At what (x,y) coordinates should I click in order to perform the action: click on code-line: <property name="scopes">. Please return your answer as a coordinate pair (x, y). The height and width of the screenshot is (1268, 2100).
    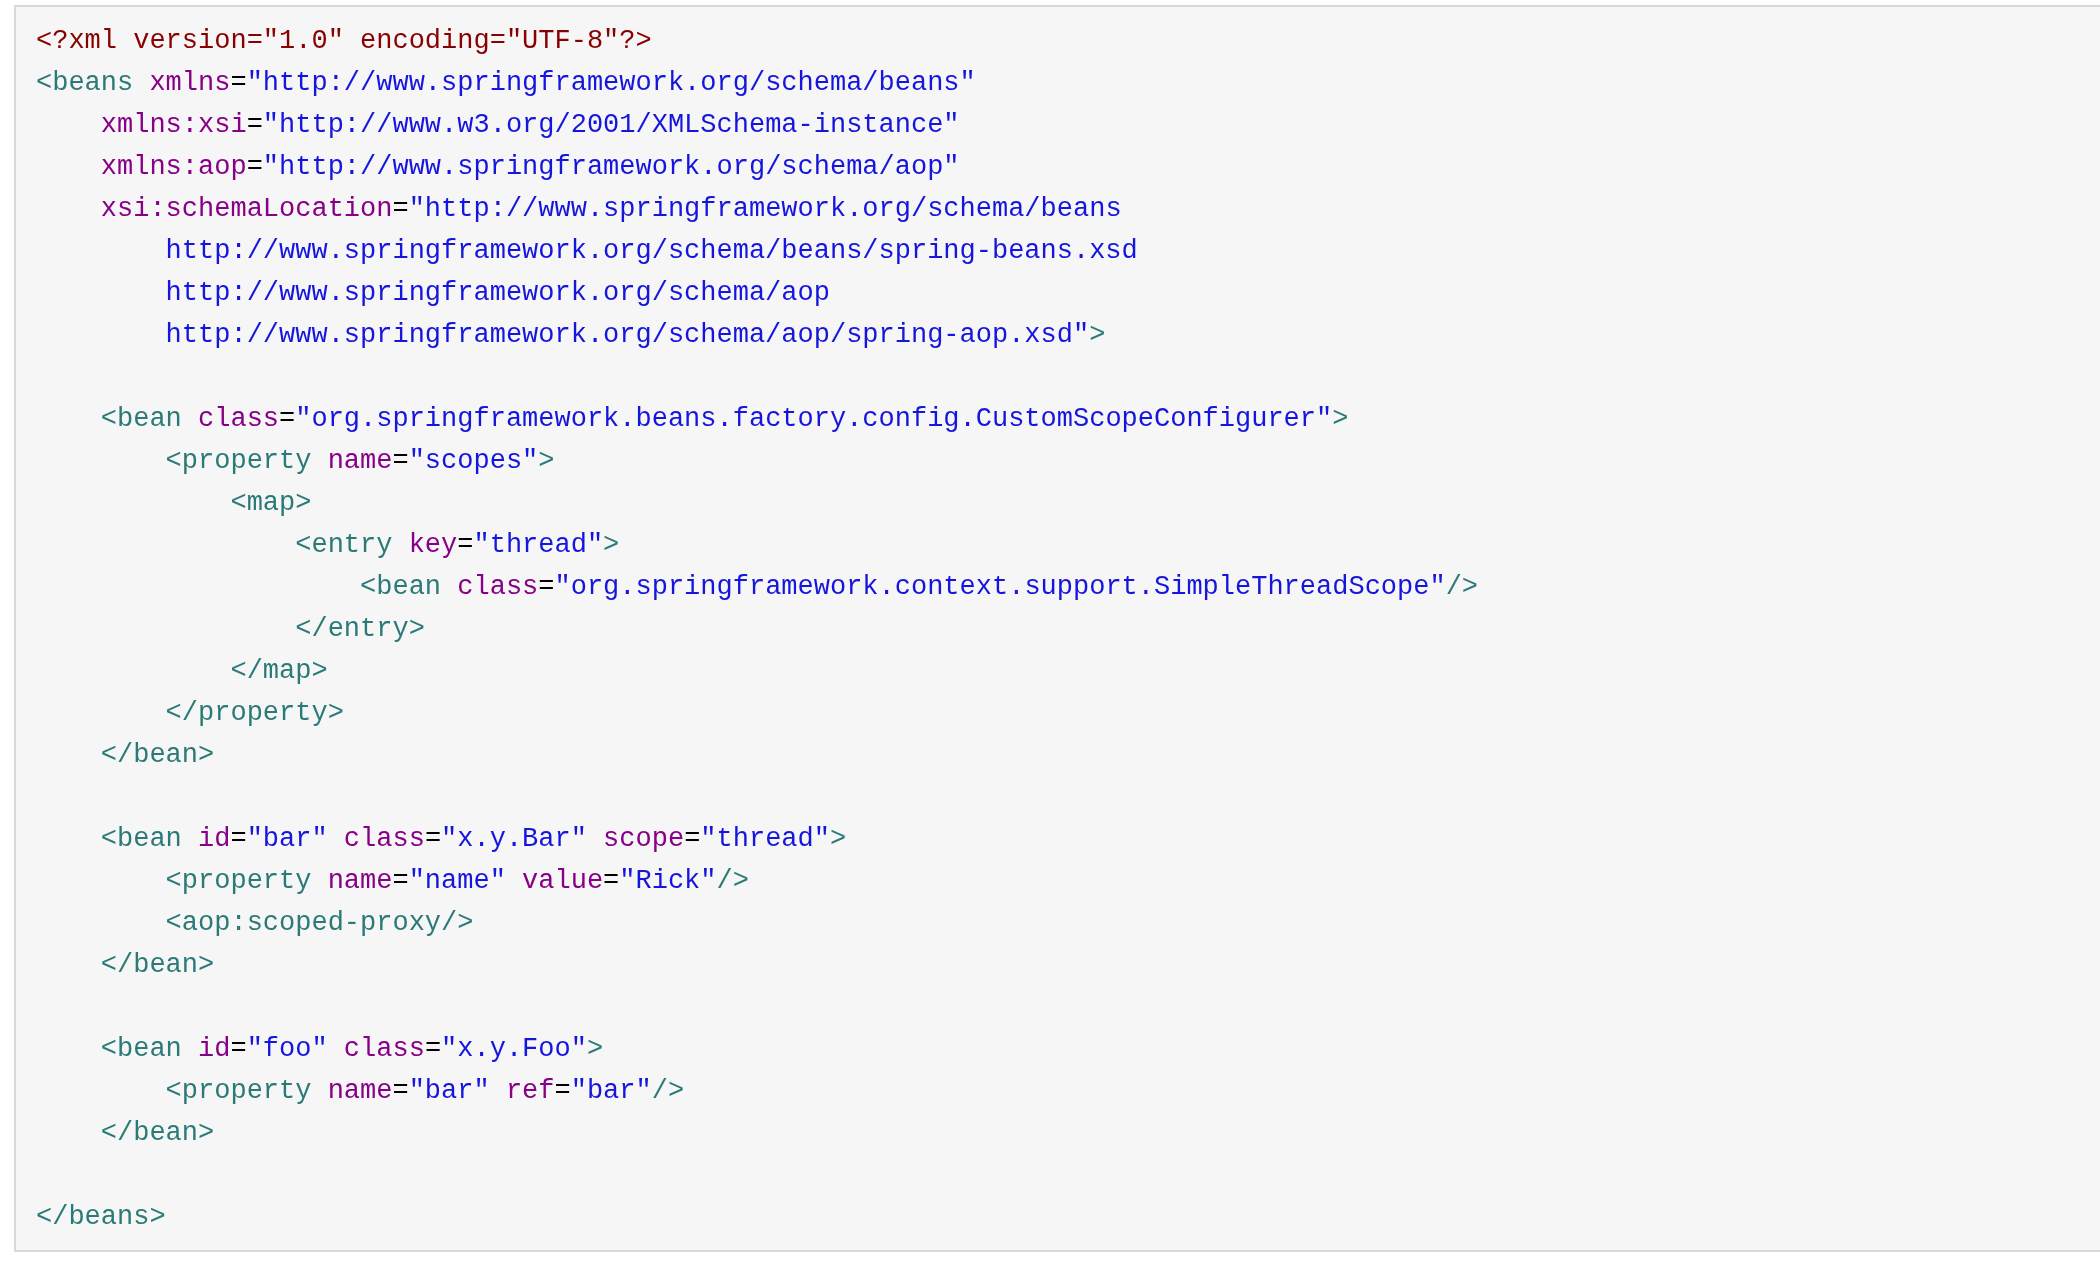
    Looking at the image, I should click on (359, 461).